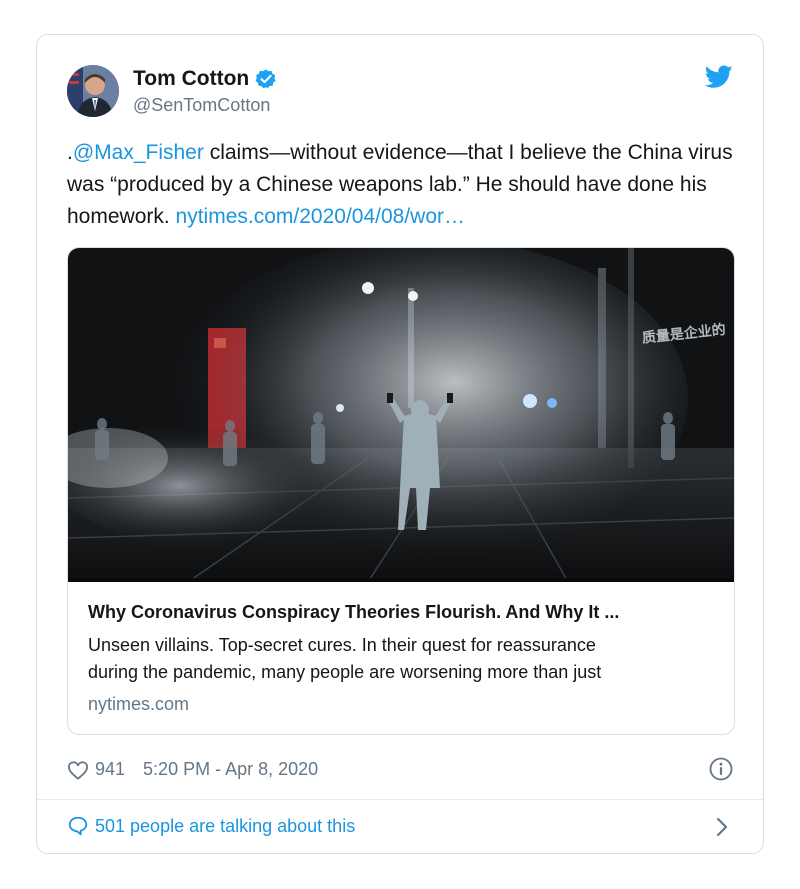 The height and width of the screenshot is (889, 800). What do you see at coordinates (138, 152) in the screenshot?
I see `mention-link: @Max_Fisher` at bounding box center [138, 152].